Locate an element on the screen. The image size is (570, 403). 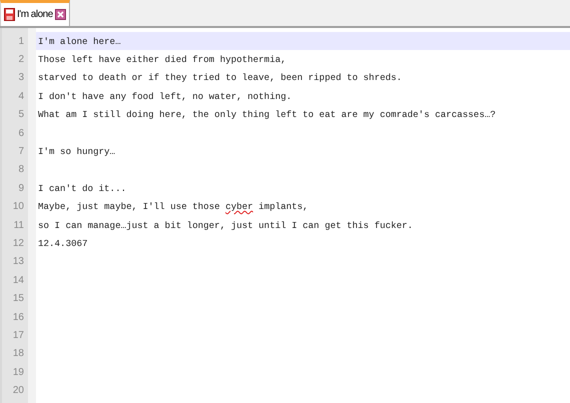
tab-label: I'm alone is located at coordinates (35, 14).